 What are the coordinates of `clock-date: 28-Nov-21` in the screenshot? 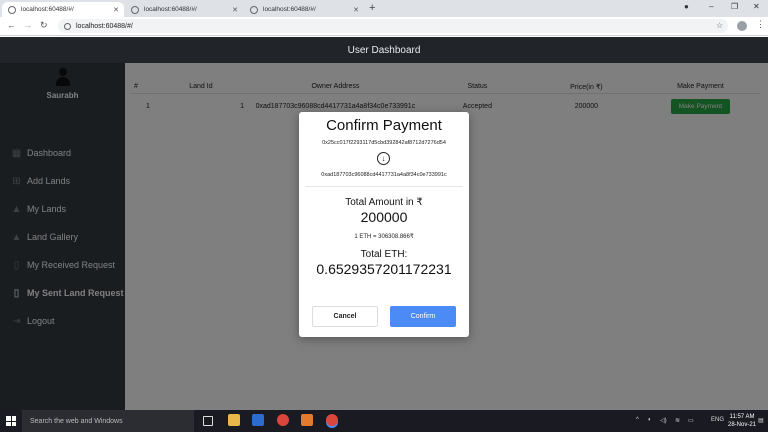 It's located at (742, 425).